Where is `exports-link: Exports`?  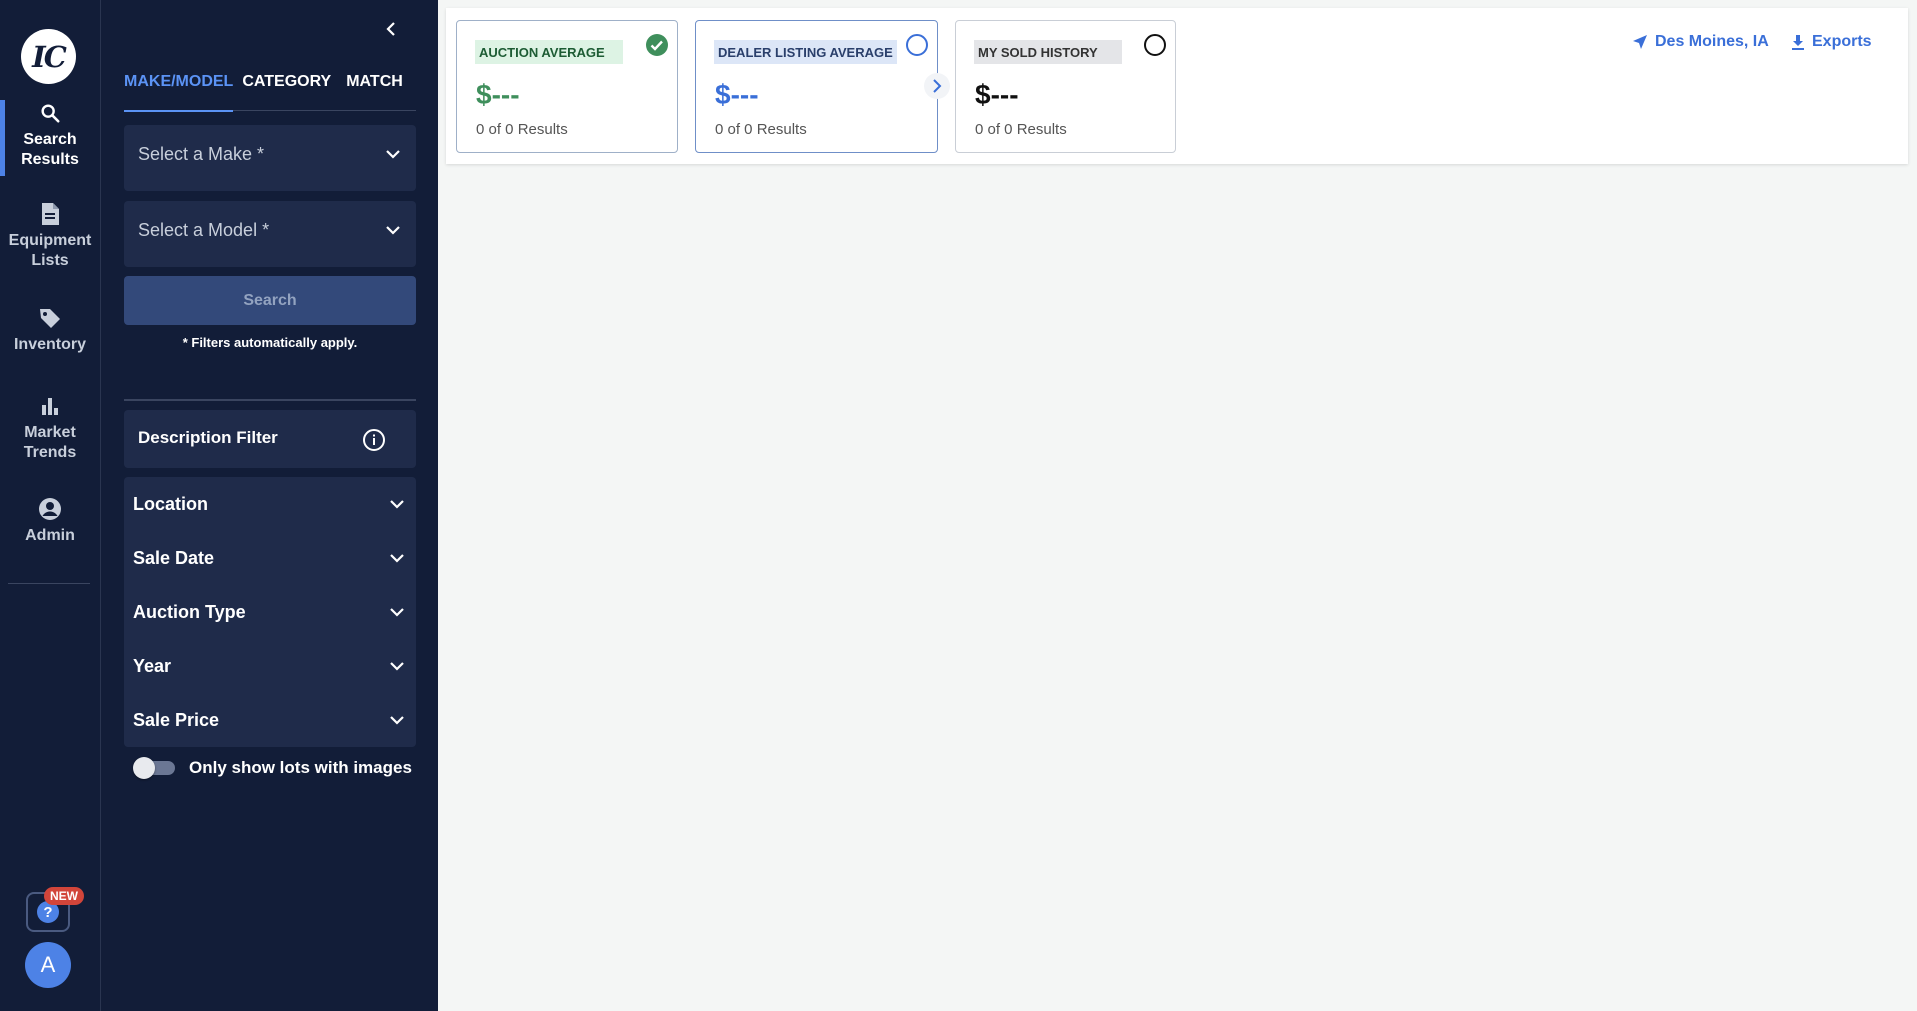
exports-link: Exports is located at coordinates (1831, 42).